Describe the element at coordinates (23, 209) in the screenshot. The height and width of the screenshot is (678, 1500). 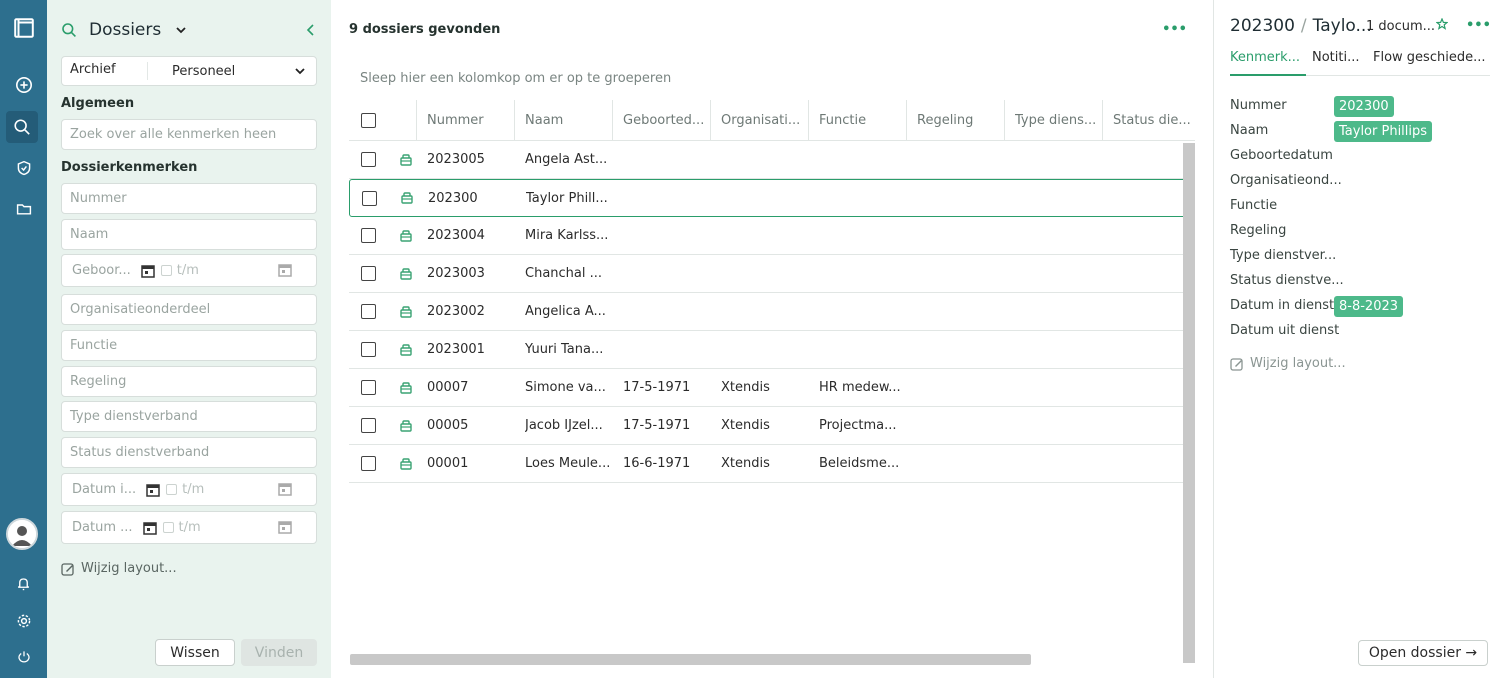
I see `folder-icon` at that location.